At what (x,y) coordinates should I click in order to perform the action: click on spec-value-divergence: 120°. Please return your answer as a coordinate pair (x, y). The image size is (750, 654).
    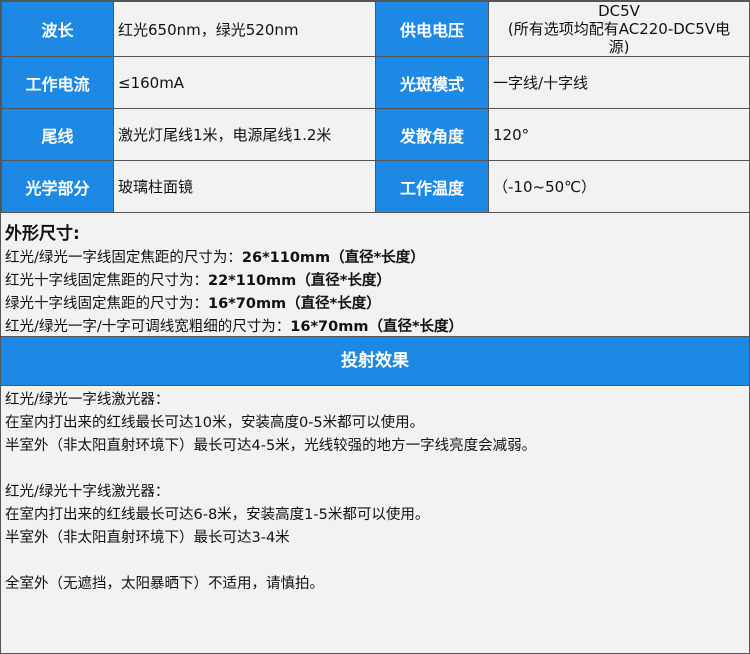
    Looking at the image, I should click on (619, 134).